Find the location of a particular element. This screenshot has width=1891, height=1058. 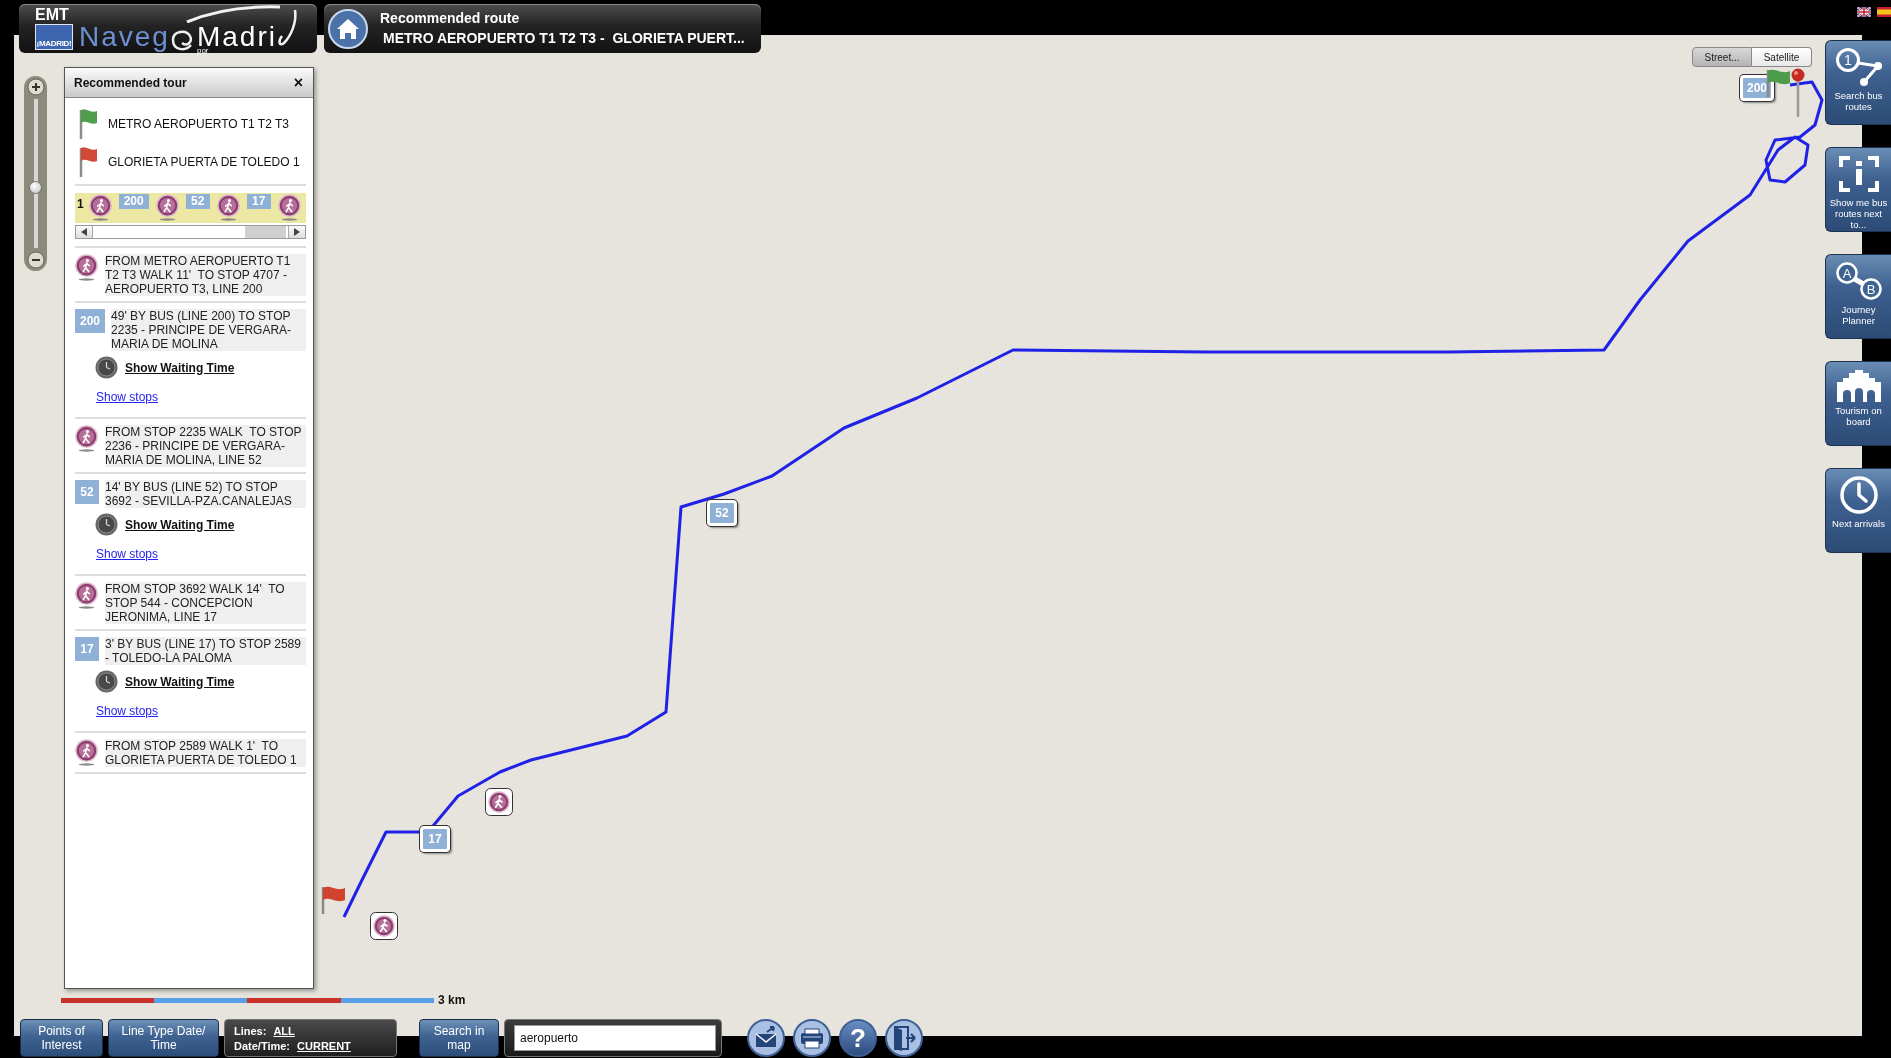

step-text: FROM STOP 3692 WALK 14' TO STOP 544 - CONCEPCION JERONIMA, LINE 17 is located at coordinates (205, 603).